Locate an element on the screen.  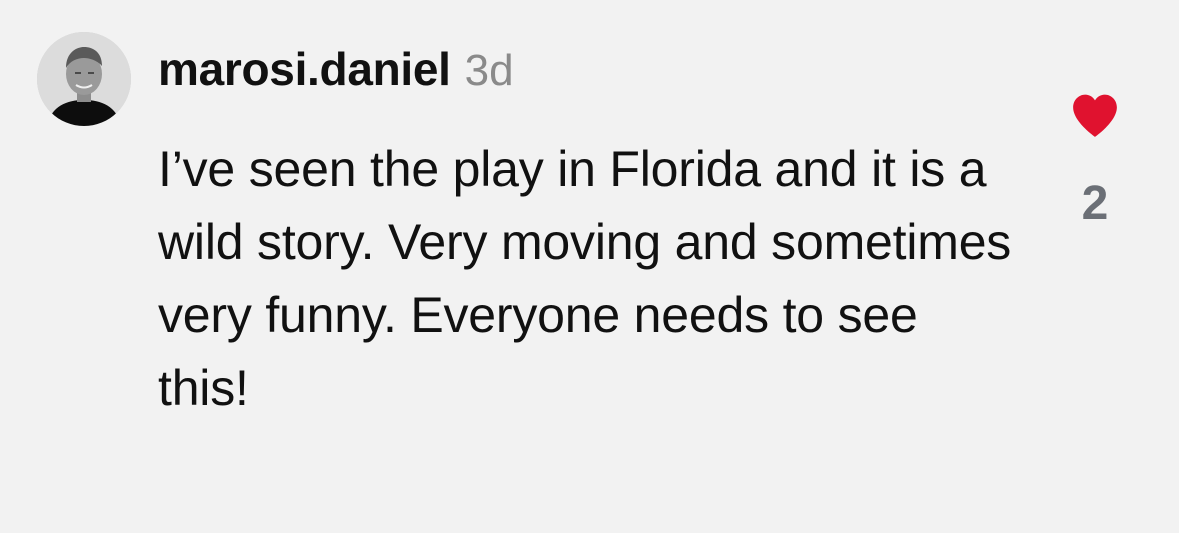
like-count: 2 is located at coordinates (1095, 203).